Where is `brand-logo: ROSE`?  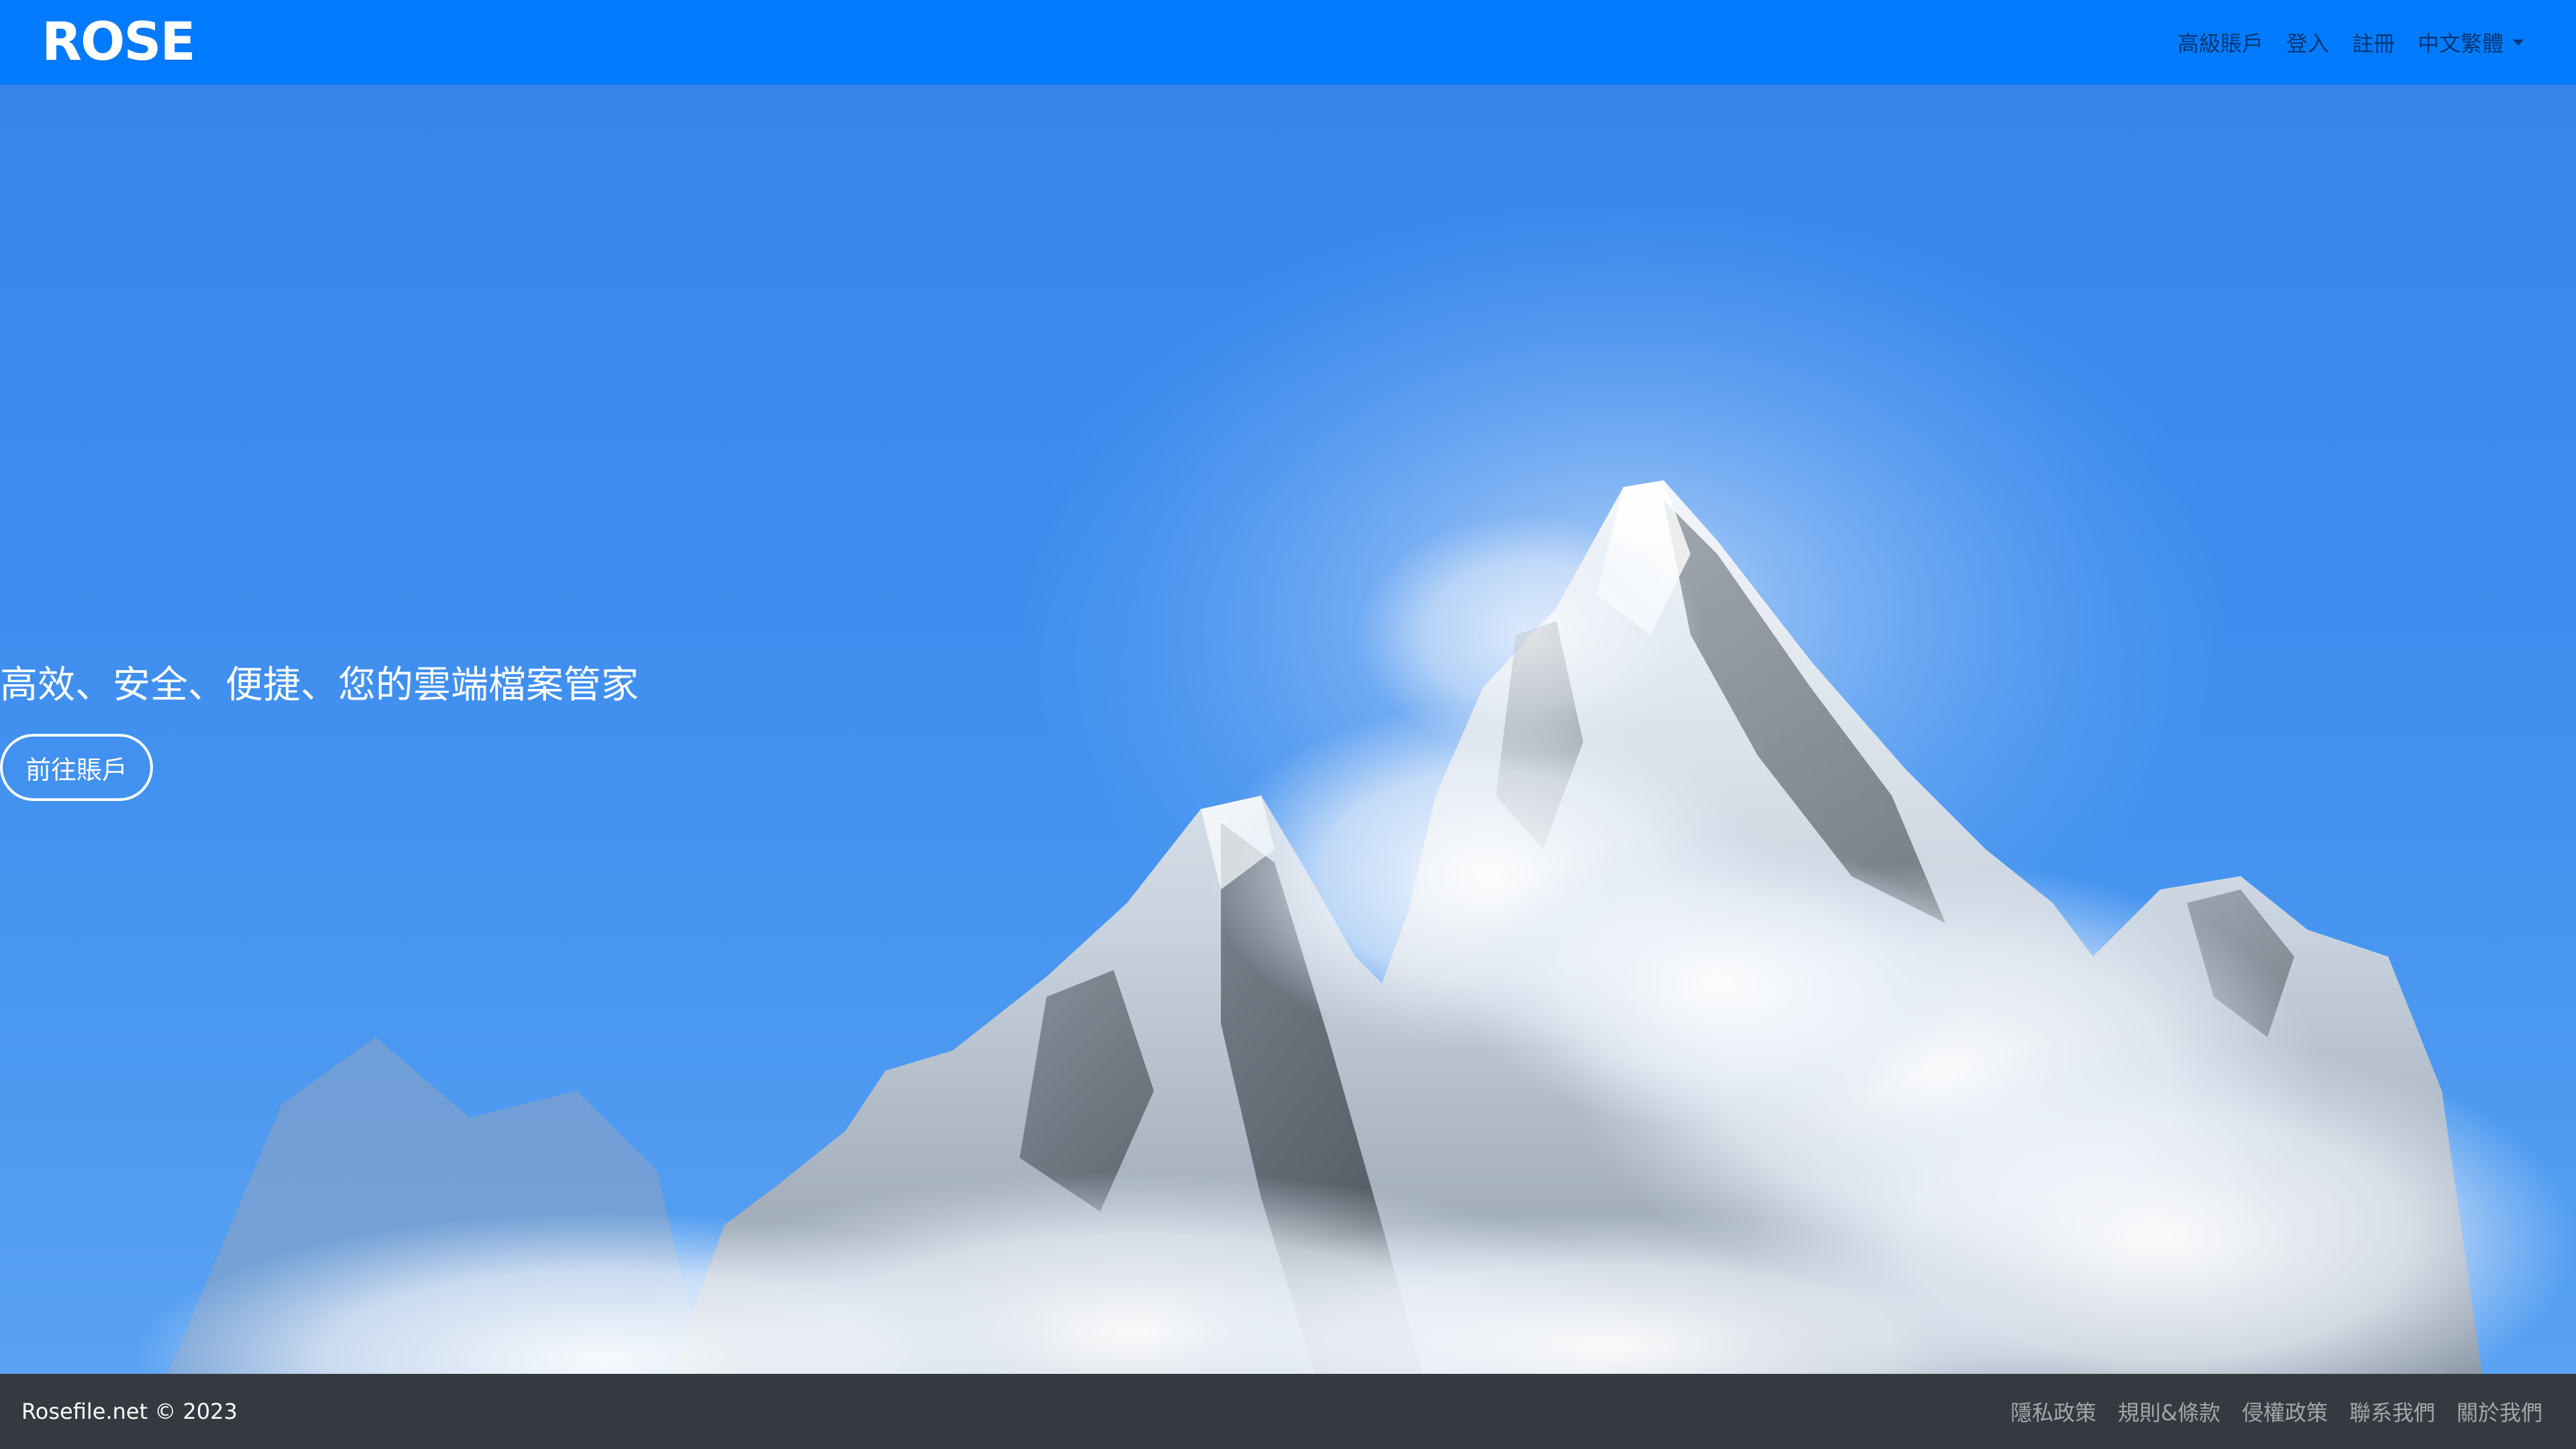 brand-logo: ROSE is located at coordinates (119, 42).